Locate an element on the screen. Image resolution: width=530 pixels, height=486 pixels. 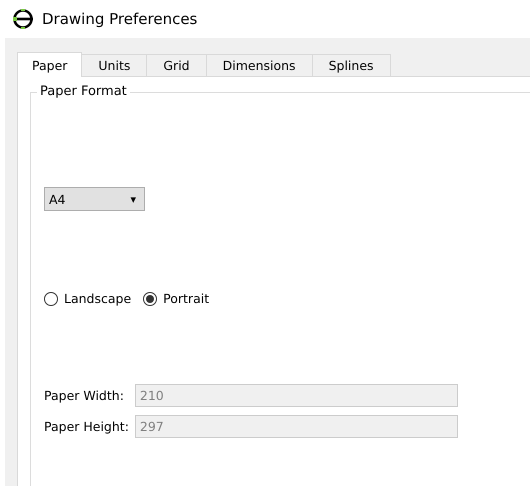
field-label: Paper Height: is located at coordinates (86, 426).